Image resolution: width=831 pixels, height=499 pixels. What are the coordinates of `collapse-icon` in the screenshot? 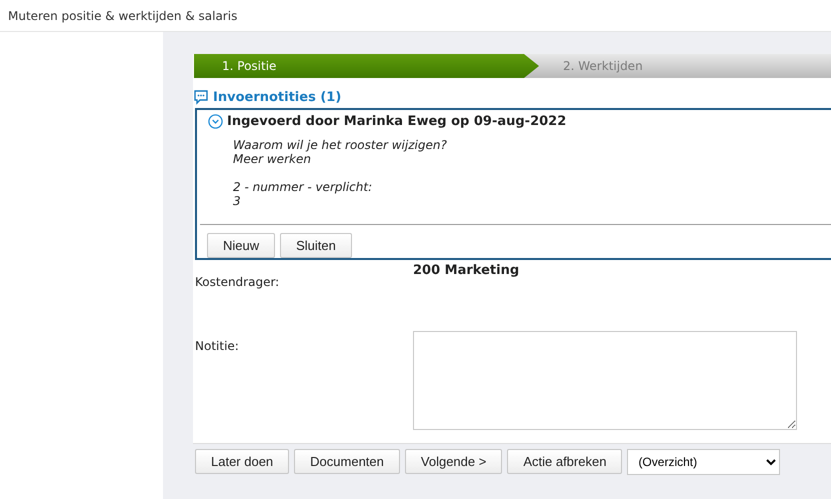 It's located at (215, 121).